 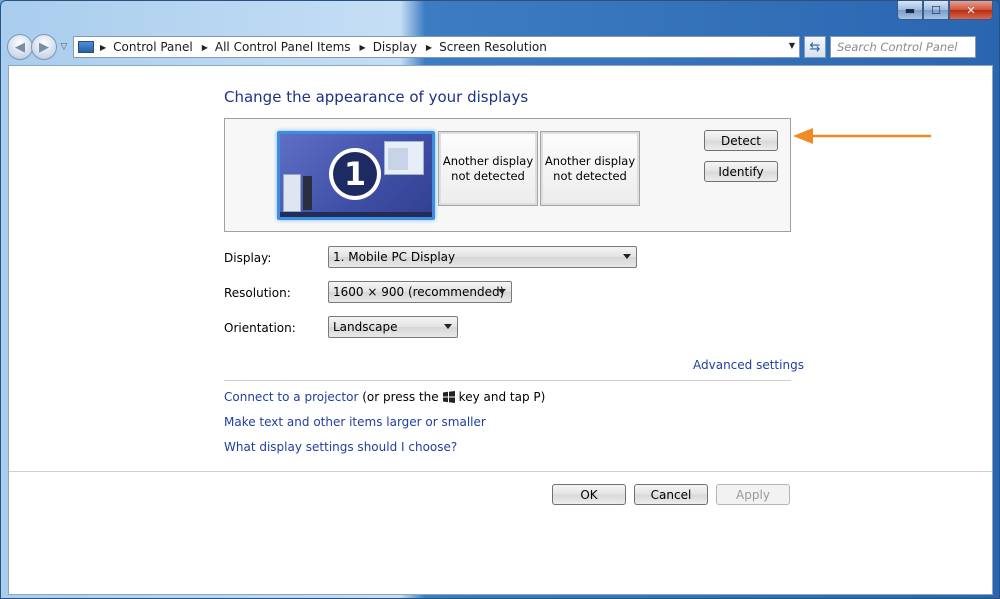 What do you see at coordinates (260, 328) in the screenshot?
I see `orientation-label: Orientation:` at bounding box center [260, 328].